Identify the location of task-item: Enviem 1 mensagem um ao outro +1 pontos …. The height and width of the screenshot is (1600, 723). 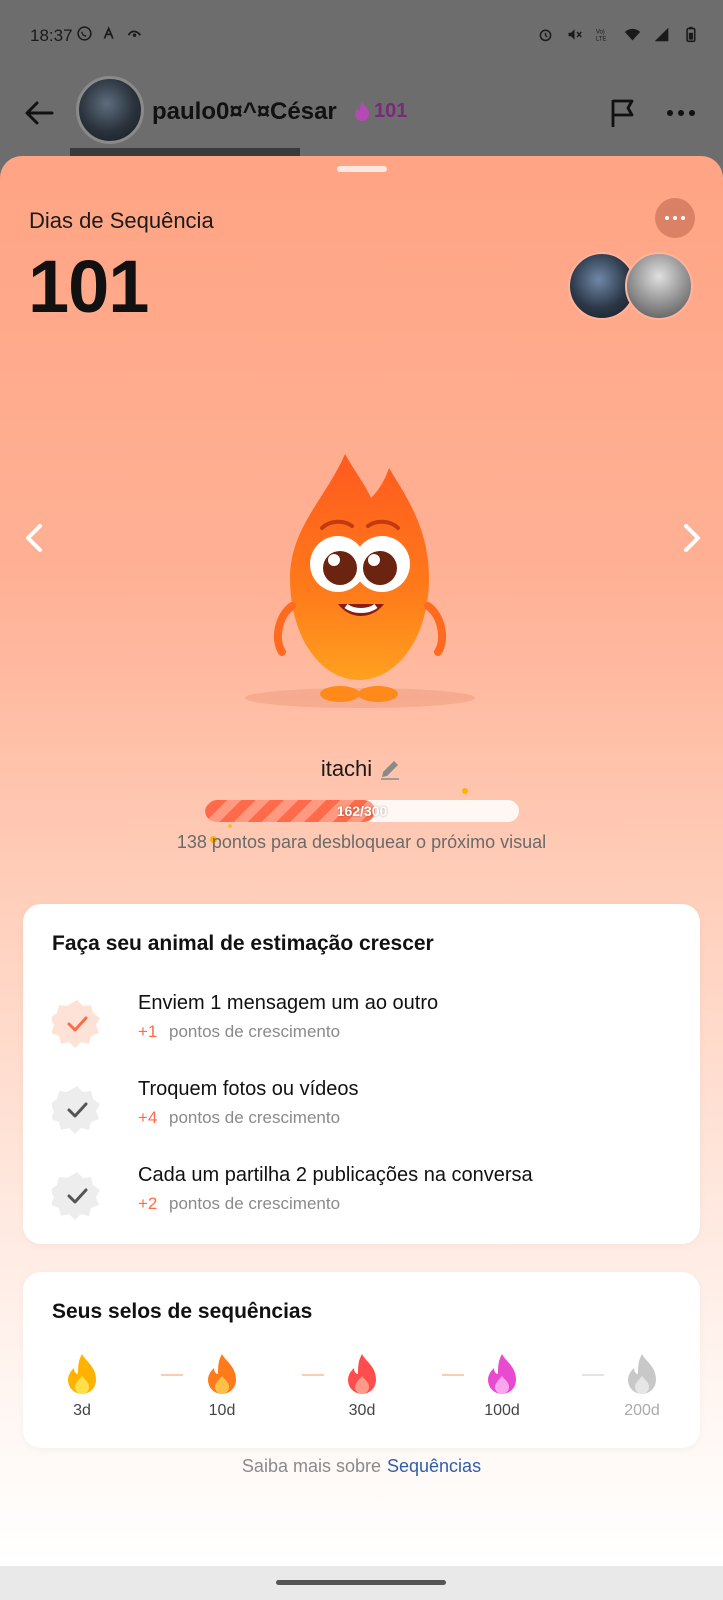
(362, 1022).